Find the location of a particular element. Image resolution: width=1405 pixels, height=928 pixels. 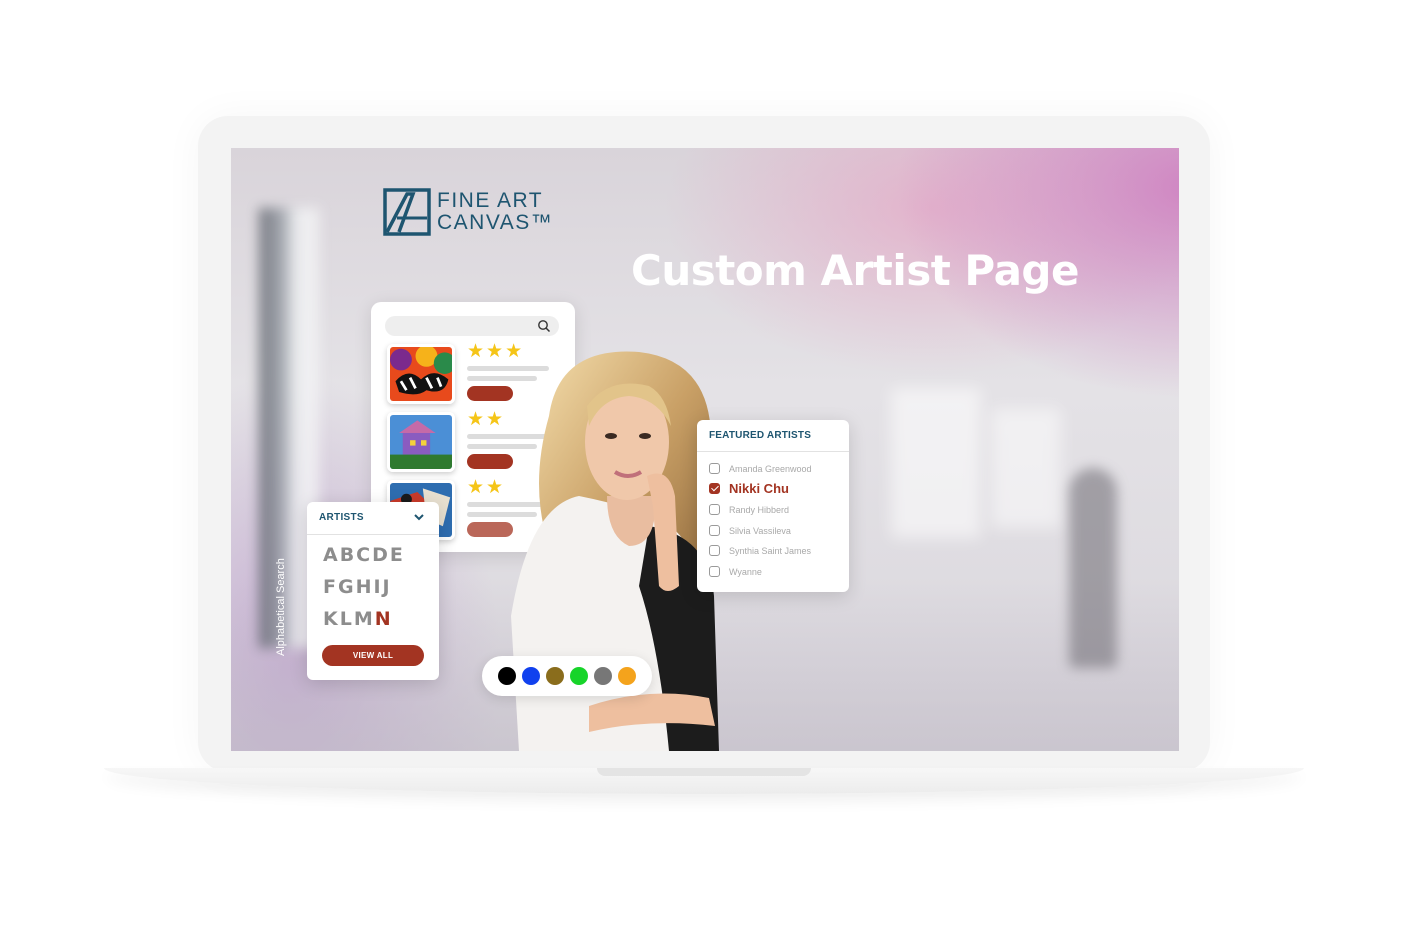

alphabet-row: FGHIJ is located at coordinates (357, 587).